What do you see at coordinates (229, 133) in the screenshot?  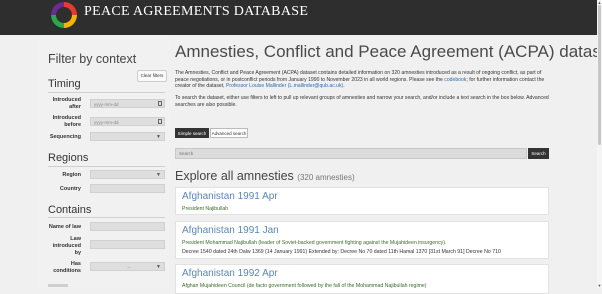 I see `tab-advanced-search: Advanced search` at bounding box center [229, 133].